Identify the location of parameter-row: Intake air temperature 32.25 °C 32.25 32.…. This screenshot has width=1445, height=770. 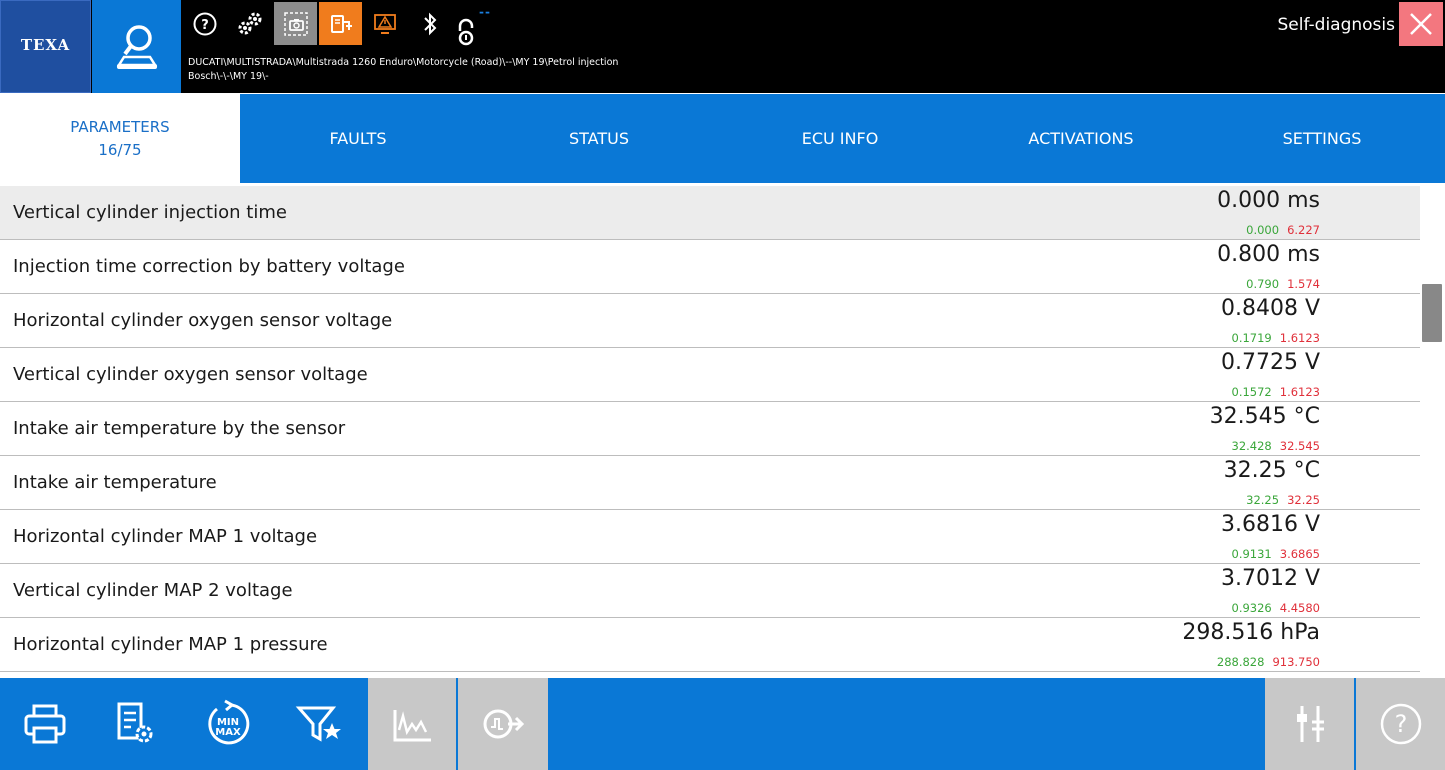
(710, 483).